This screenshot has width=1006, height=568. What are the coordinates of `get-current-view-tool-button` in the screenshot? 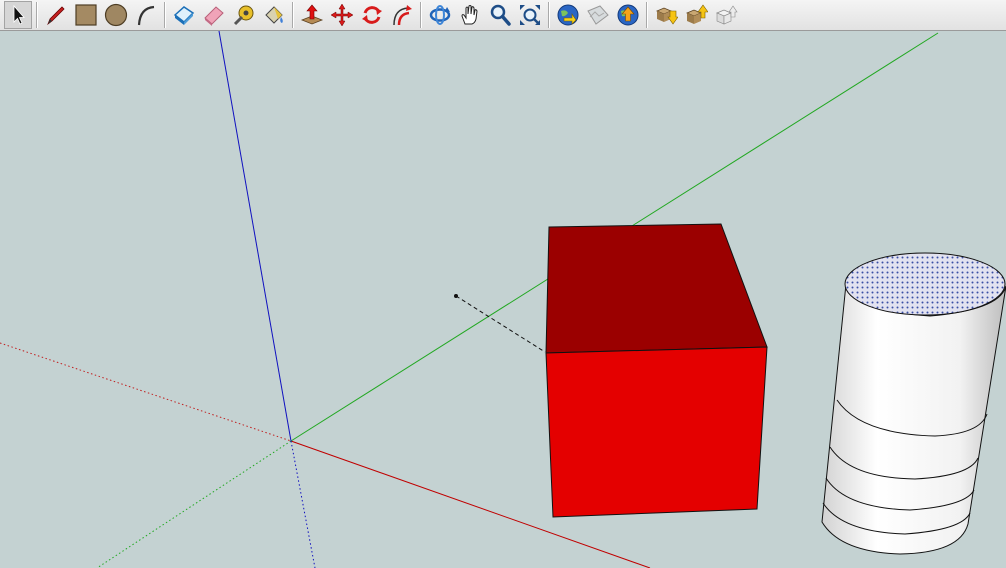 It's located at (568, 15).